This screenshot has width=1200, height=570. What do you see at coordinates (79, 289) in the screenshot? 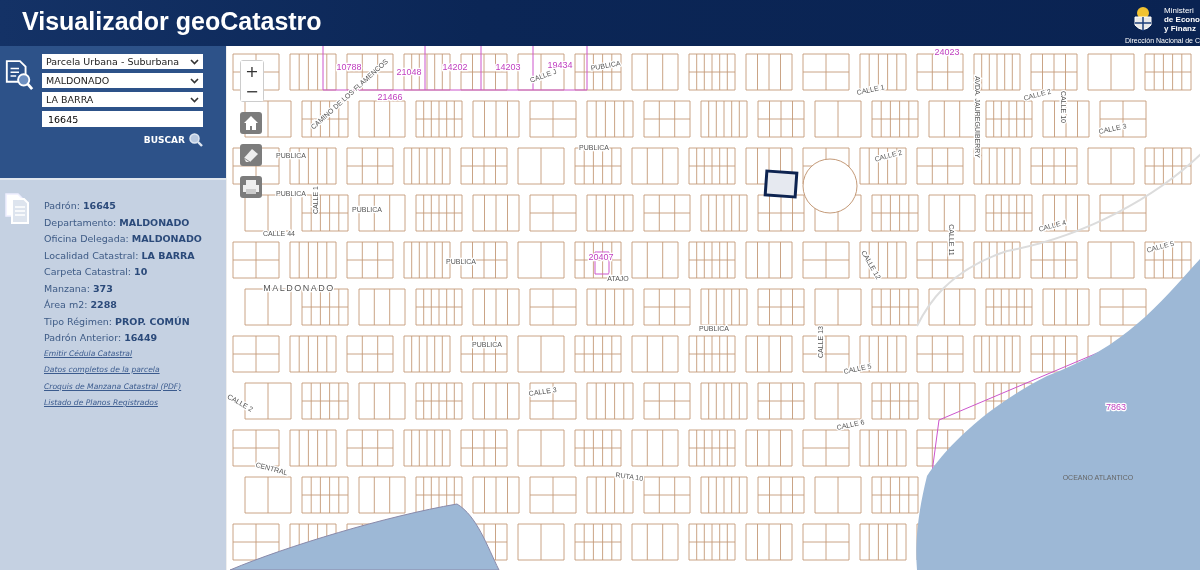
I see `detail-text: Manzana: 373` at bounding box center [79, 289].